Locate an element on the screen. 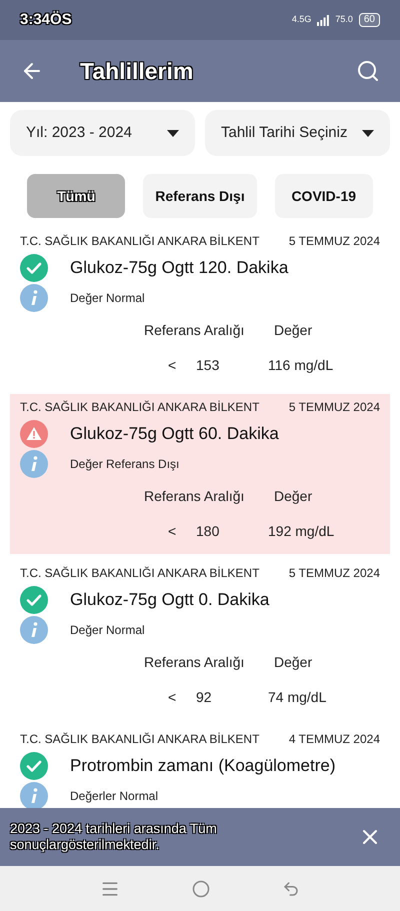  range-limit: 153 is located at coordinates (208, 365).